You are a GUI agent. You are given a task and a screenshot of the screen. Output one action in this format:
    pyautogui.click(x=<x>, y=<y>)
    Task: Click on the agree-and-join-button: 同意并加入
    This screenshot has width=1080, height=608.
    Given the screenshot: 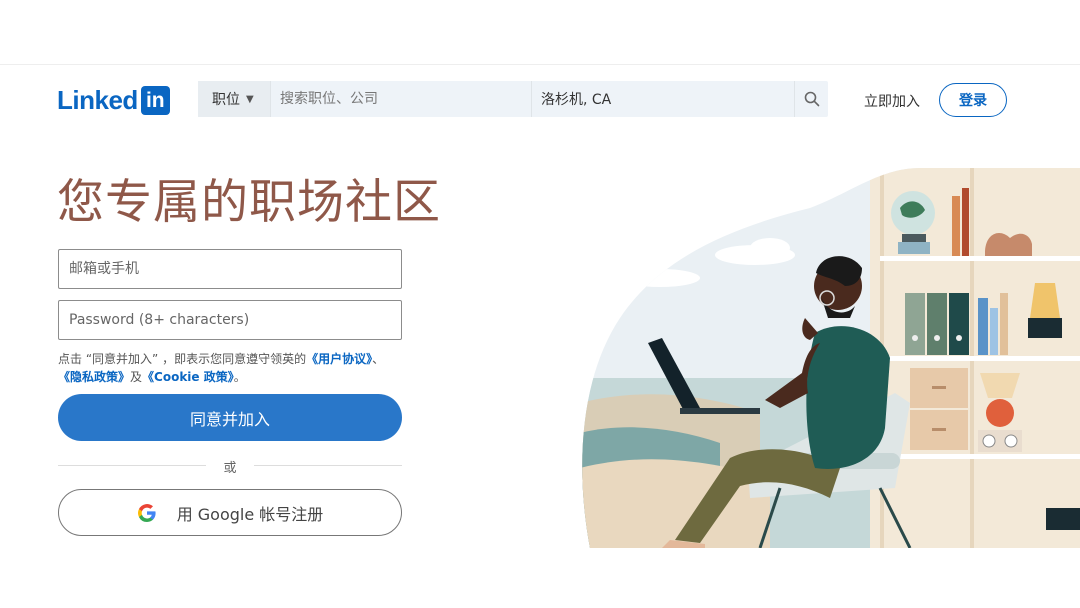 What is the action you would take?
    pyautogui.click(x=230, y=417)
    